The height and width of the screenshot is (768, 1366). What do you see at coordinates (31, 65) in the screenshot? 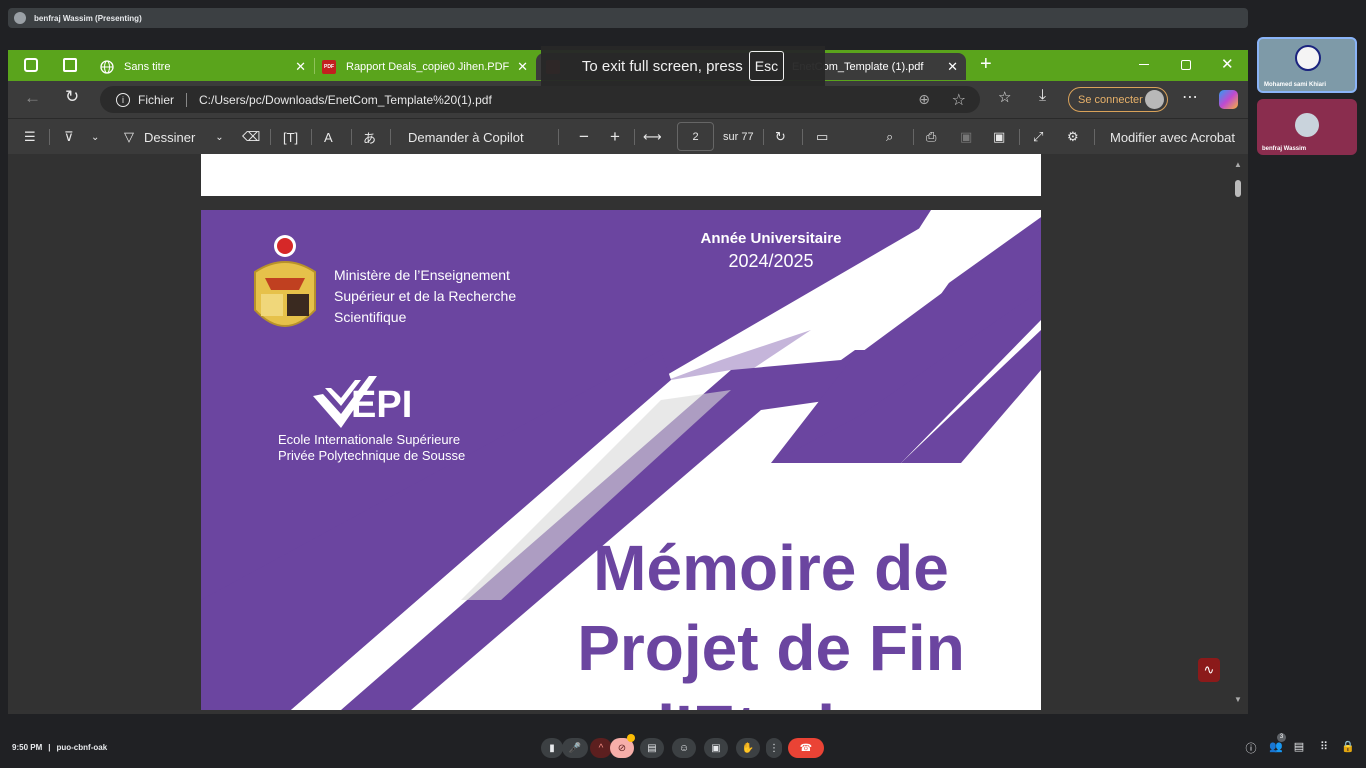
I see `workspaces-icon` at bounding box center [31, 65].